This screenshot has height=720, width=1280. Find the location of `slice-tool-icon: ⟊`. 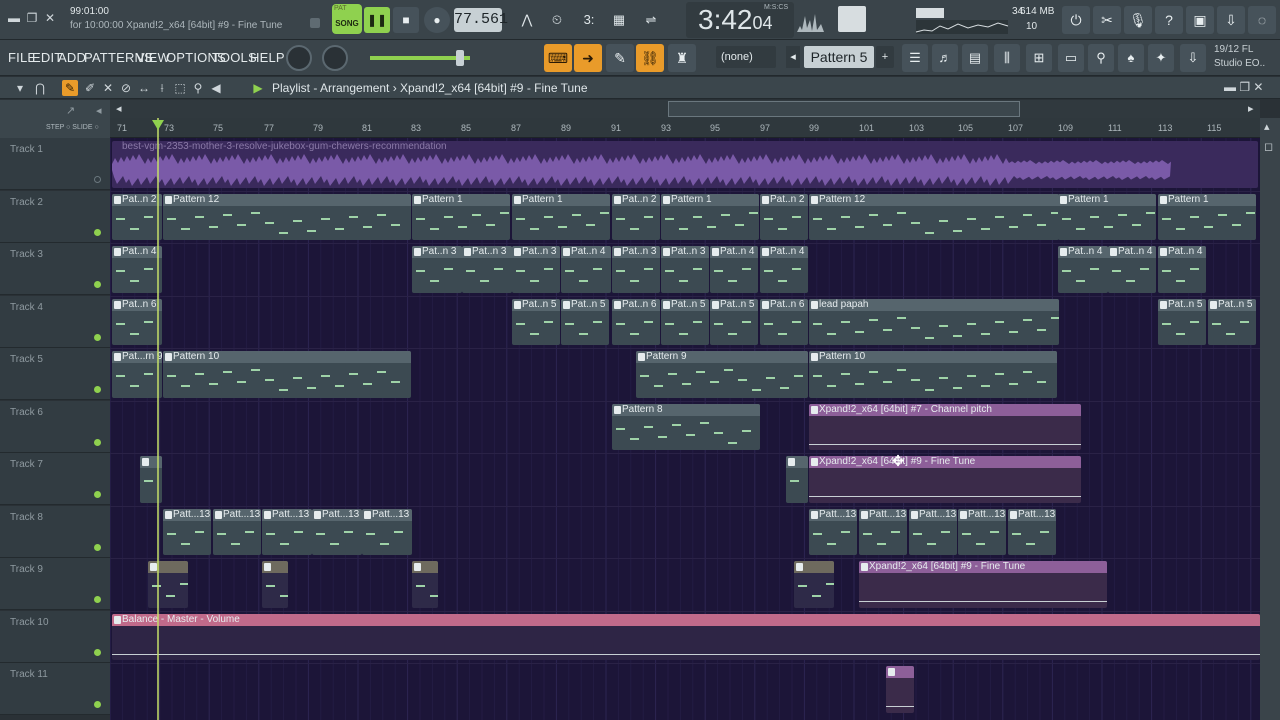

slice-tool-icon: ⟊ is located at coordinates (162, 88).